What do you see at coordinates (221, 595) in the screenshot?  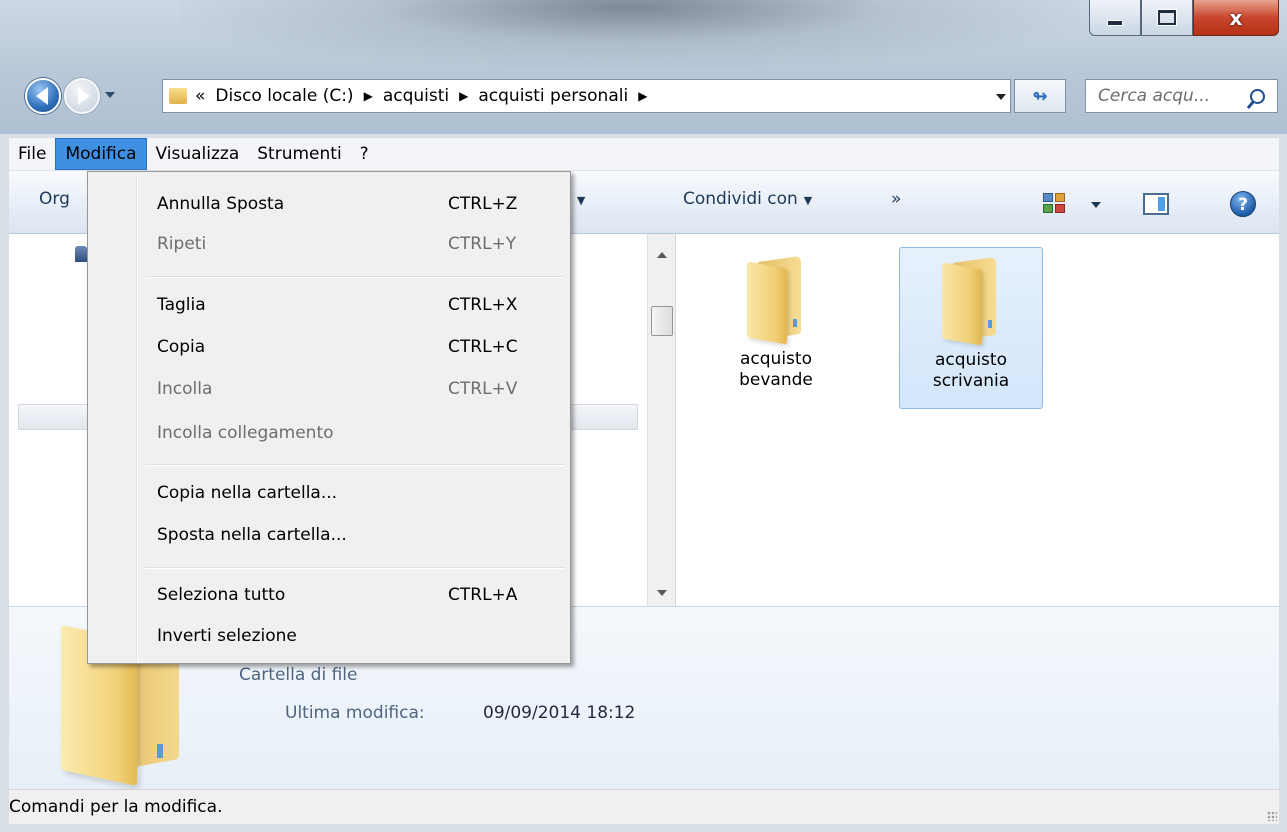 I see `menu-item-label: Seleziona tutto` at bounding box center [221, 595].